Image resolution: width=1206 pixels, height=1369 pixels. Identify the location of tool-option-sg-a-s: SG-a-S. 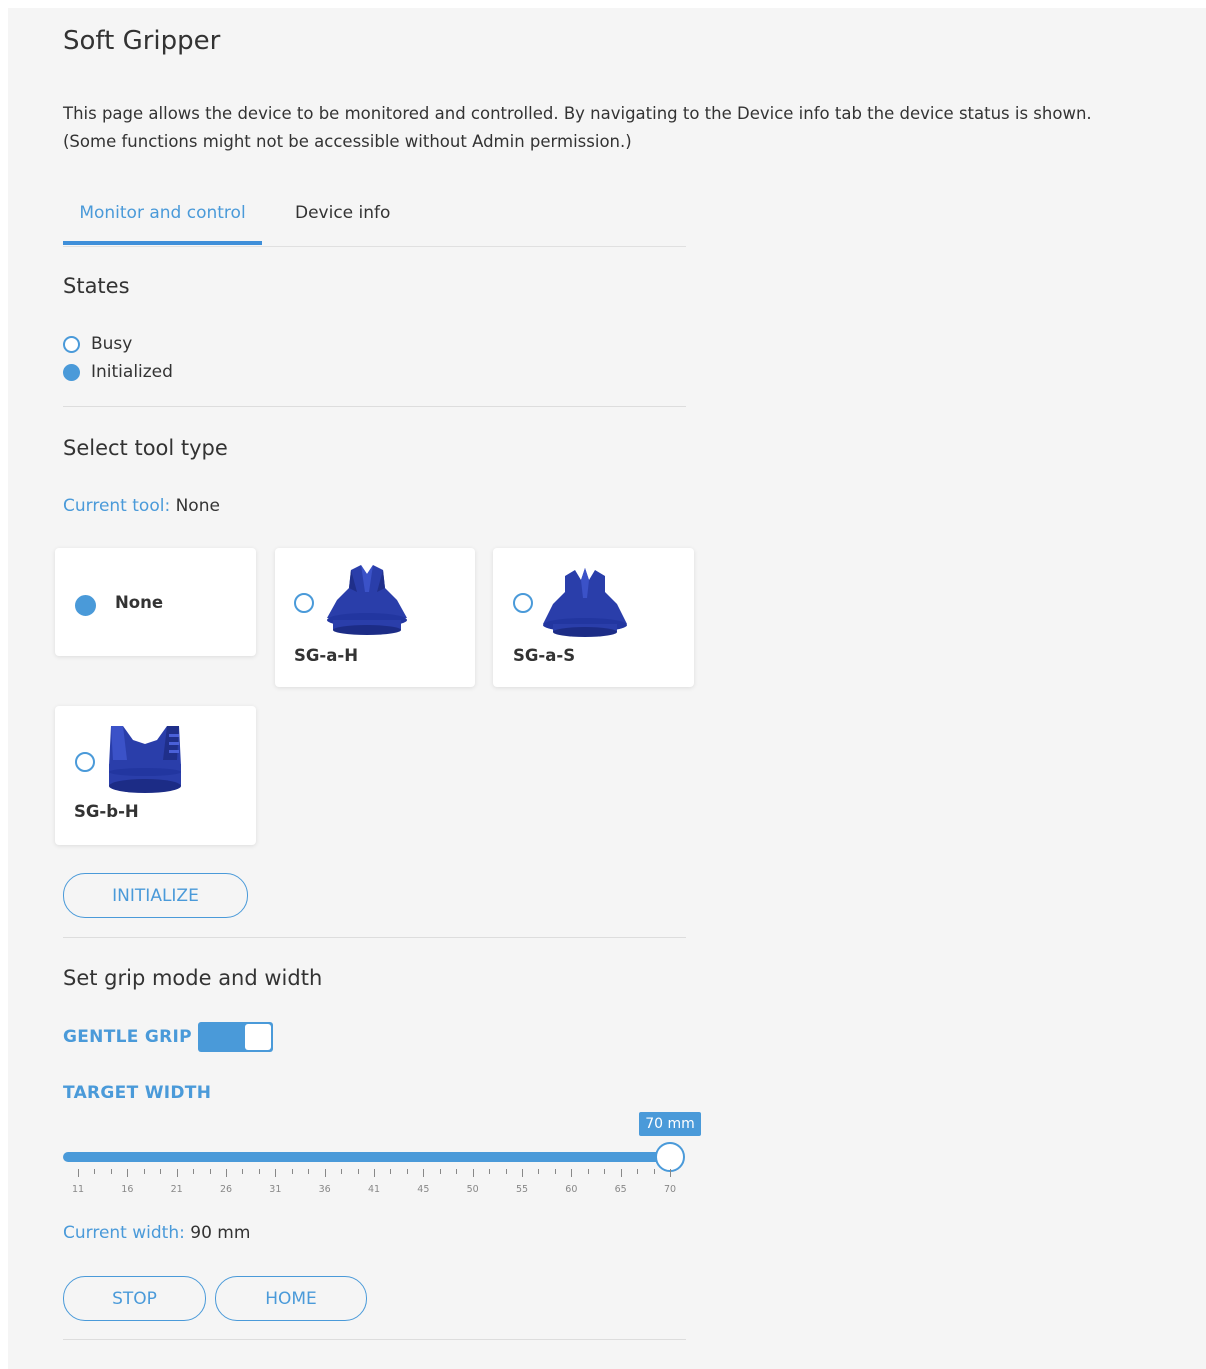
(593, 617).